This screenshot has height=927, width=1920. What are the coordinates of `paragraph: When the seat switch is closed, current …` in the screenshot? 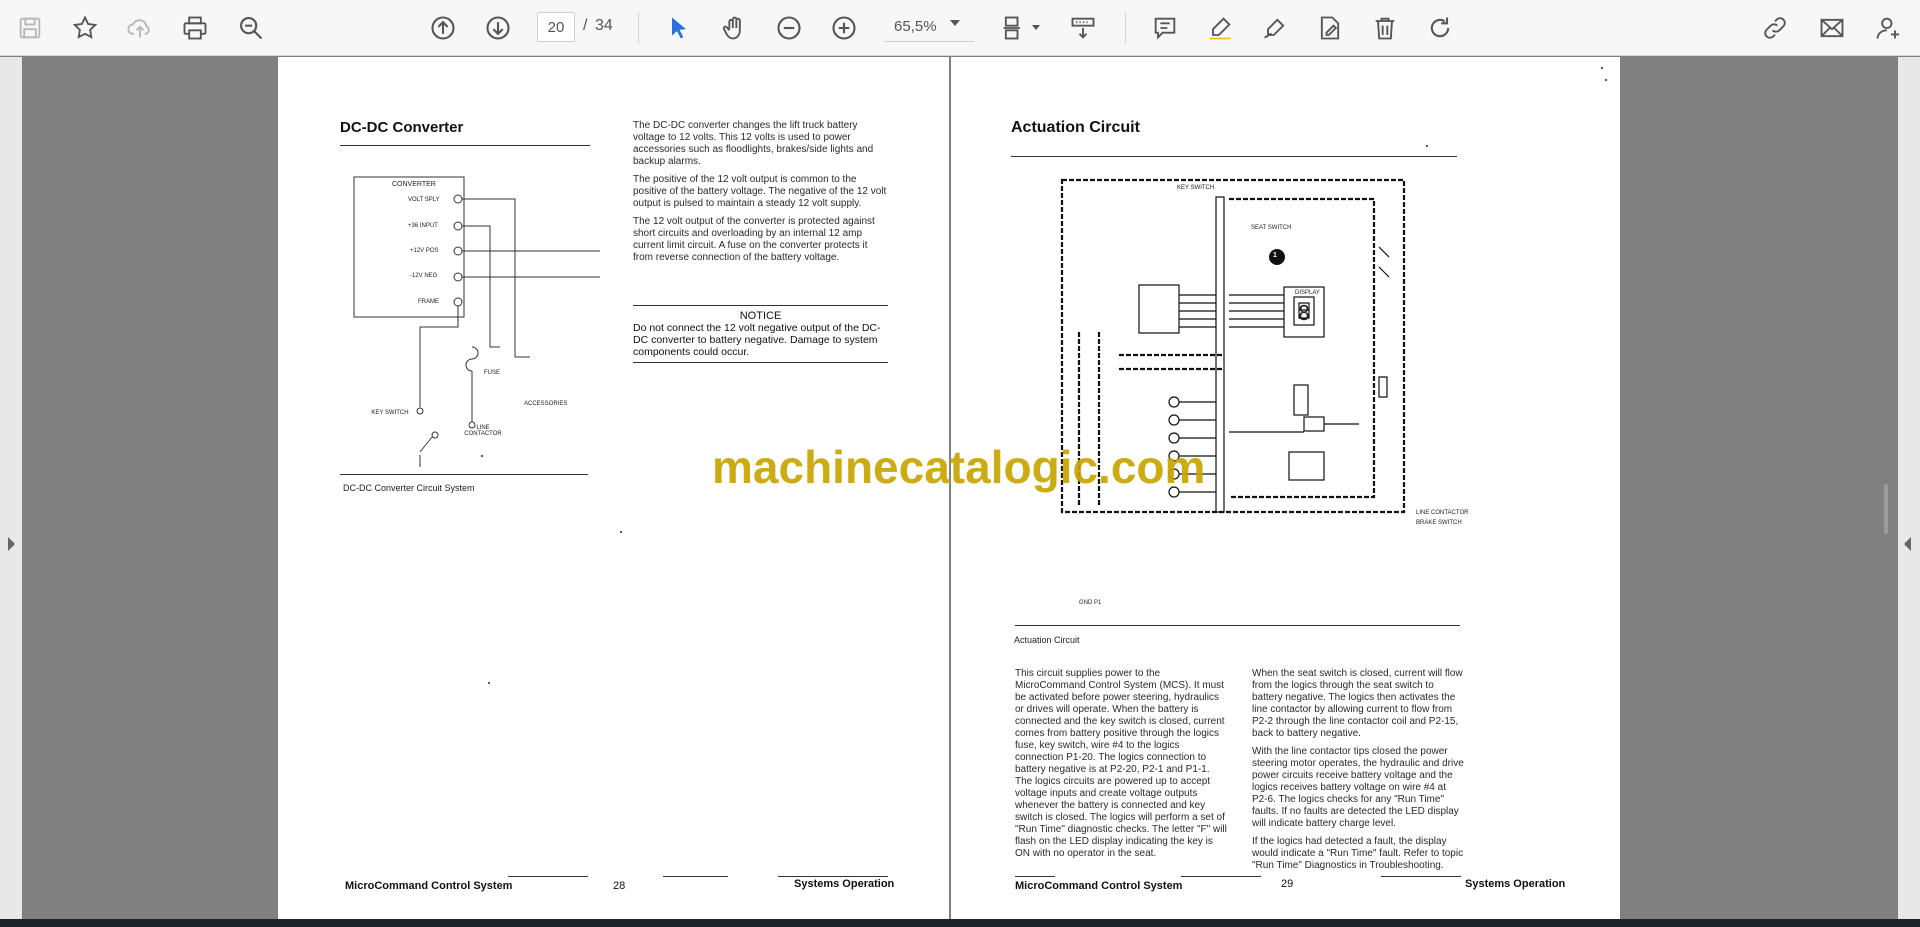 It's located at (1357, 703).